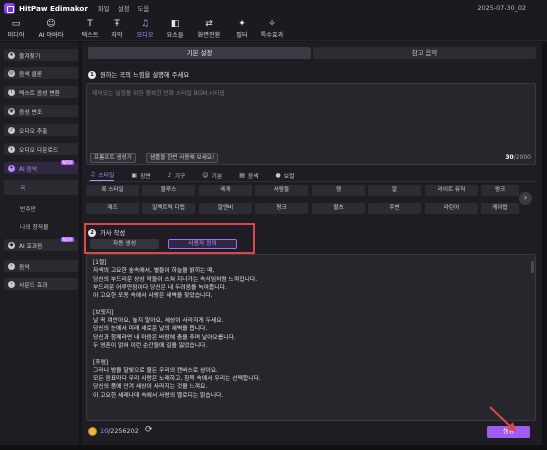 The width and height of the screenshot is (547, 450). What do you see at coordinates (273, 8) in the screenshot?
I see `title-bar: HitPaw Edimakor 파일 설정 도움 2025-07-30_02` at bounding box center [273, 8].